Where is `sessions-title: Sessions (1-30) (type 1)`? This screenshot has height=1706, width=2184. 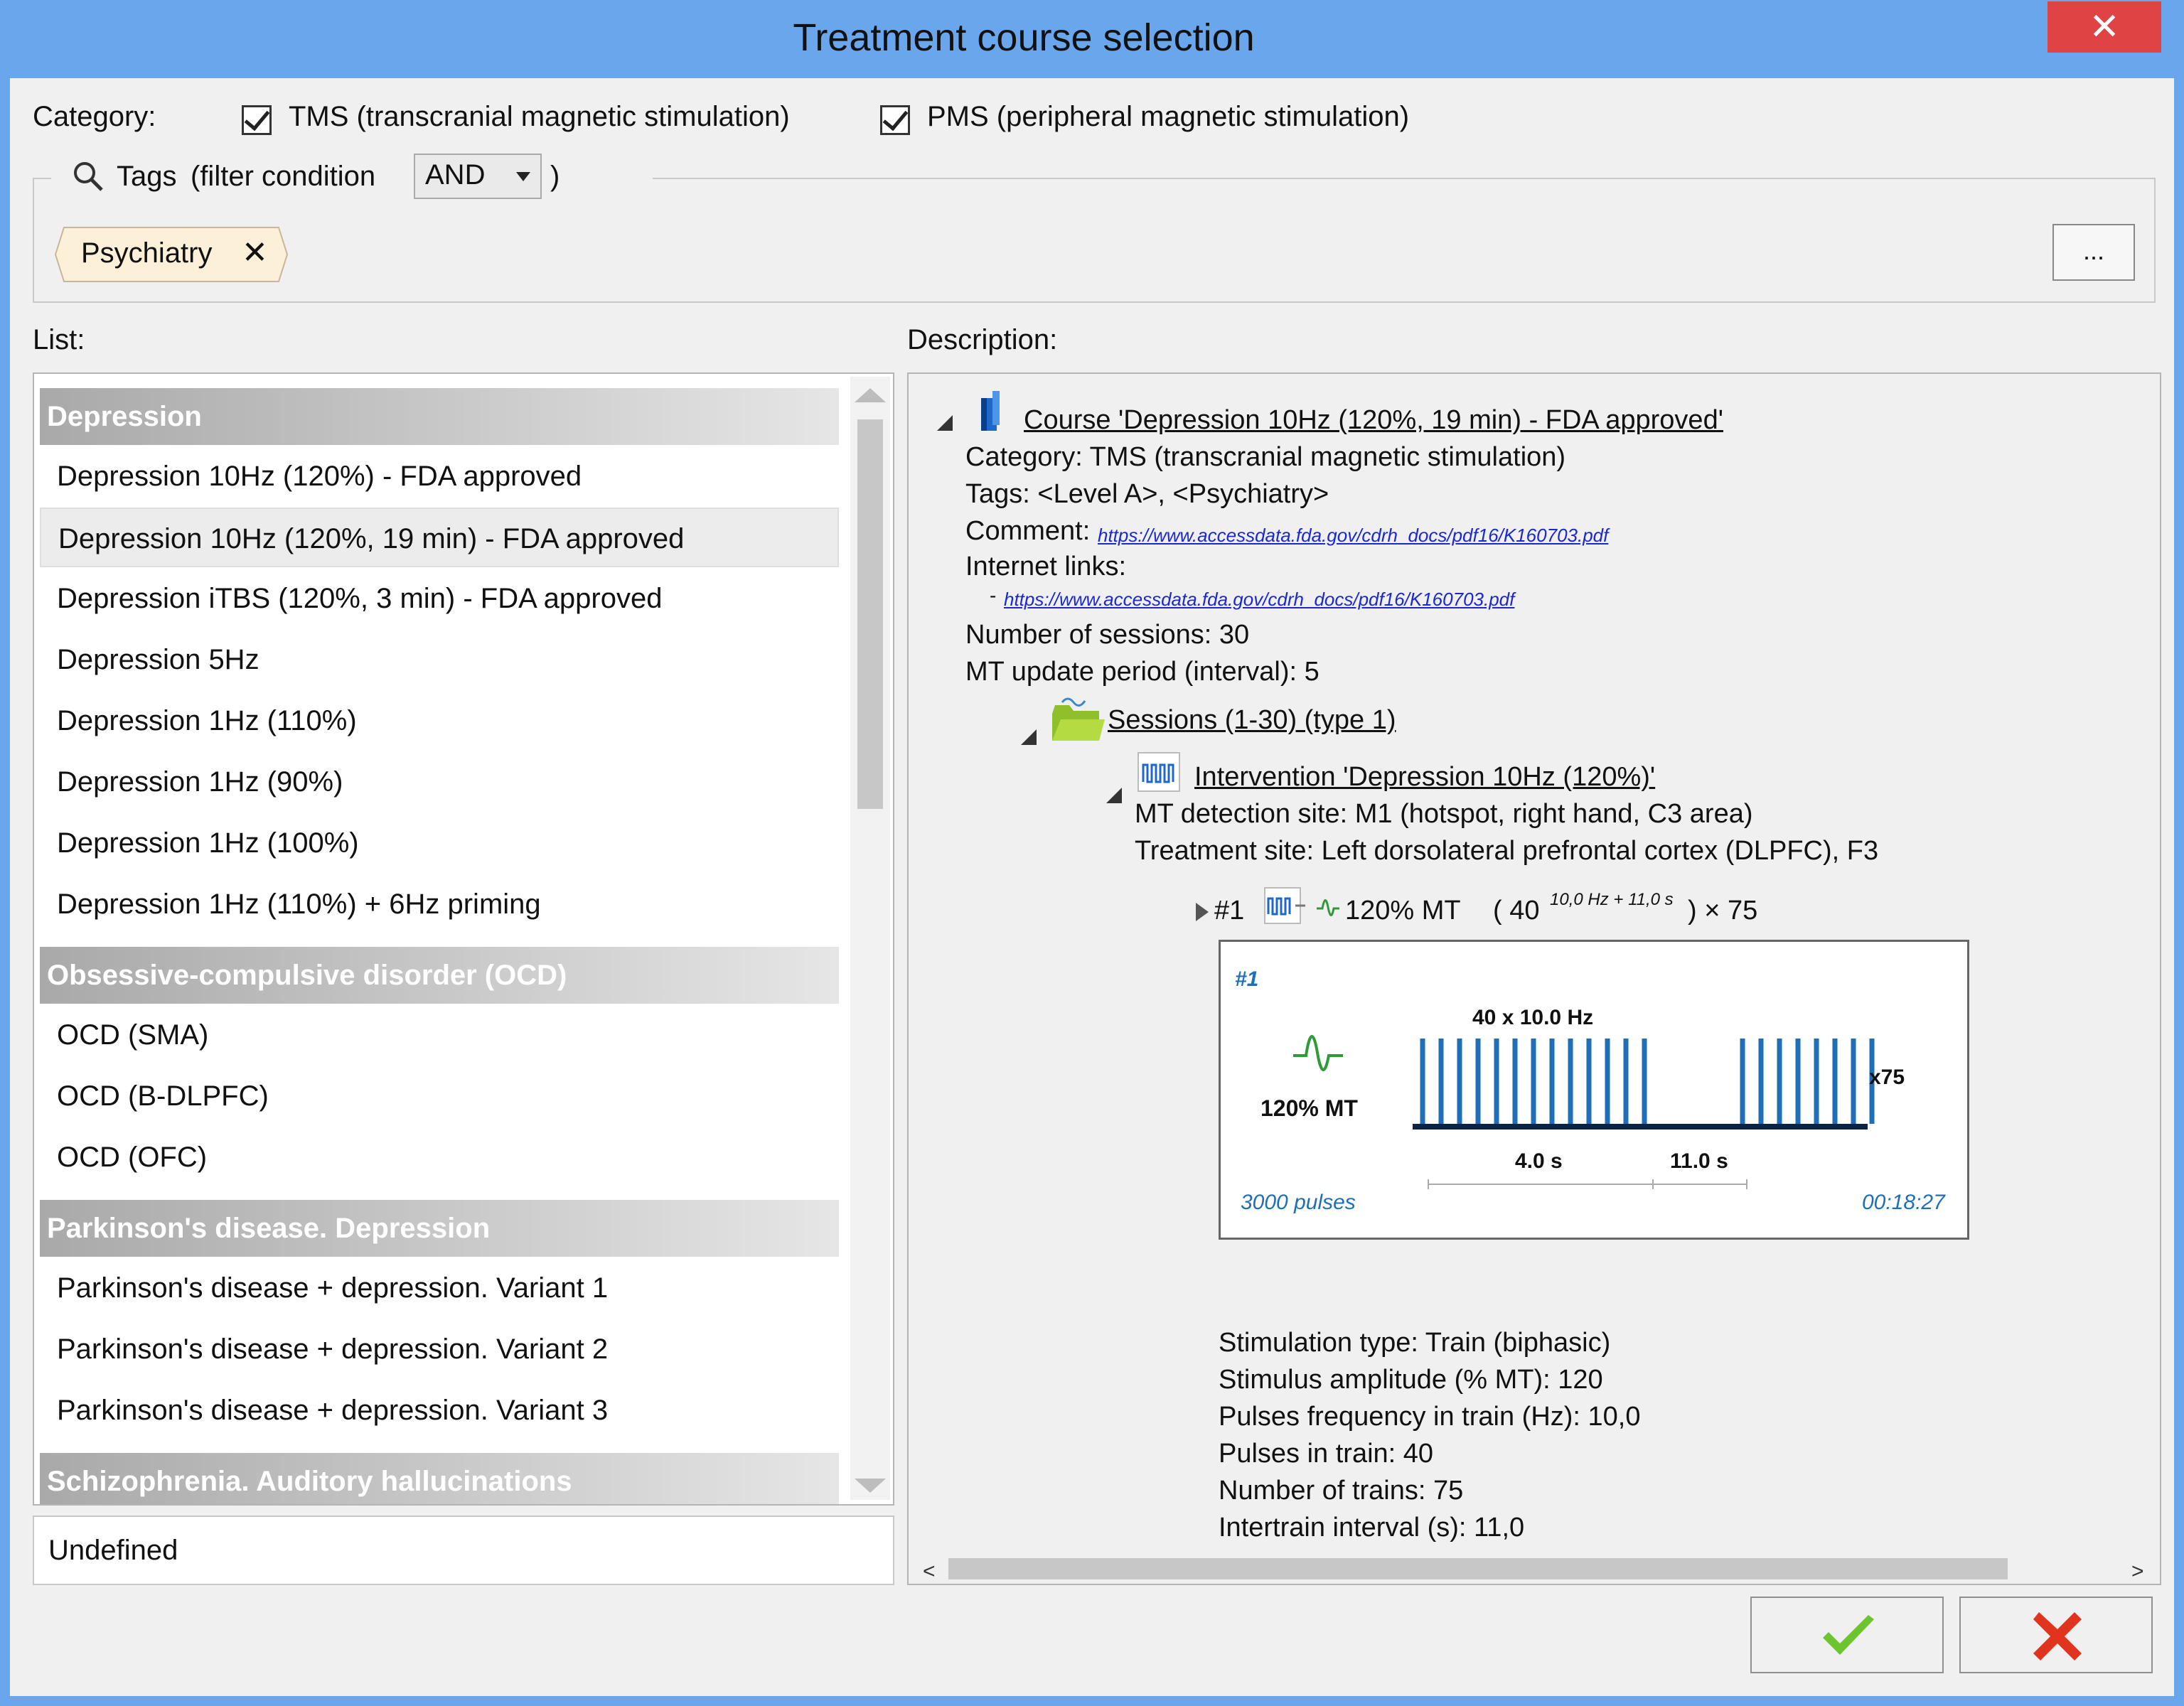
sessions-title: Sessions (1-30) (type 1) is located at coordinates (1252, 720).